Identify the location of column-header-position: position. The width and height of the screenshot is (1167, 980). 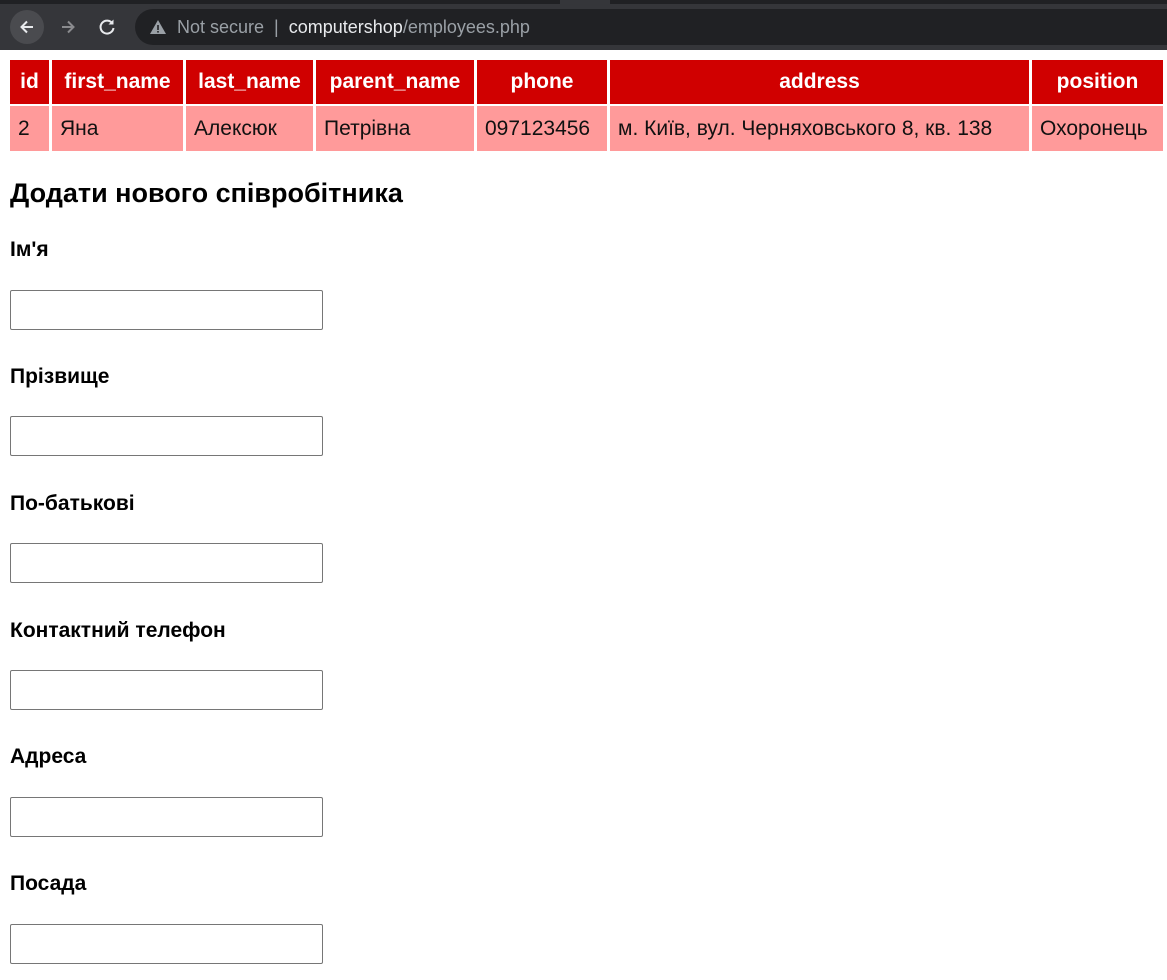
(1097, 82).